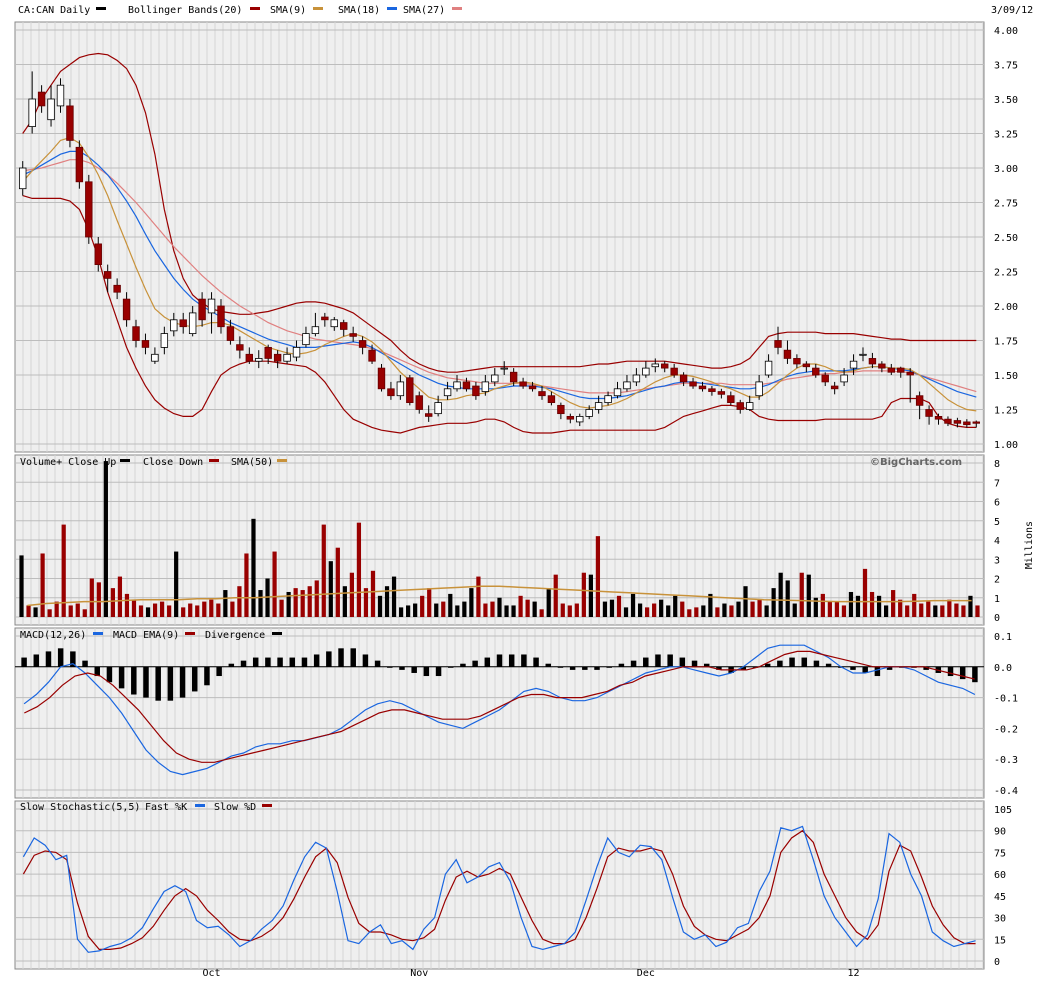 The image size is (1045, 981). I want to click on y-tick-label: -0.1, so click(1006, 699).